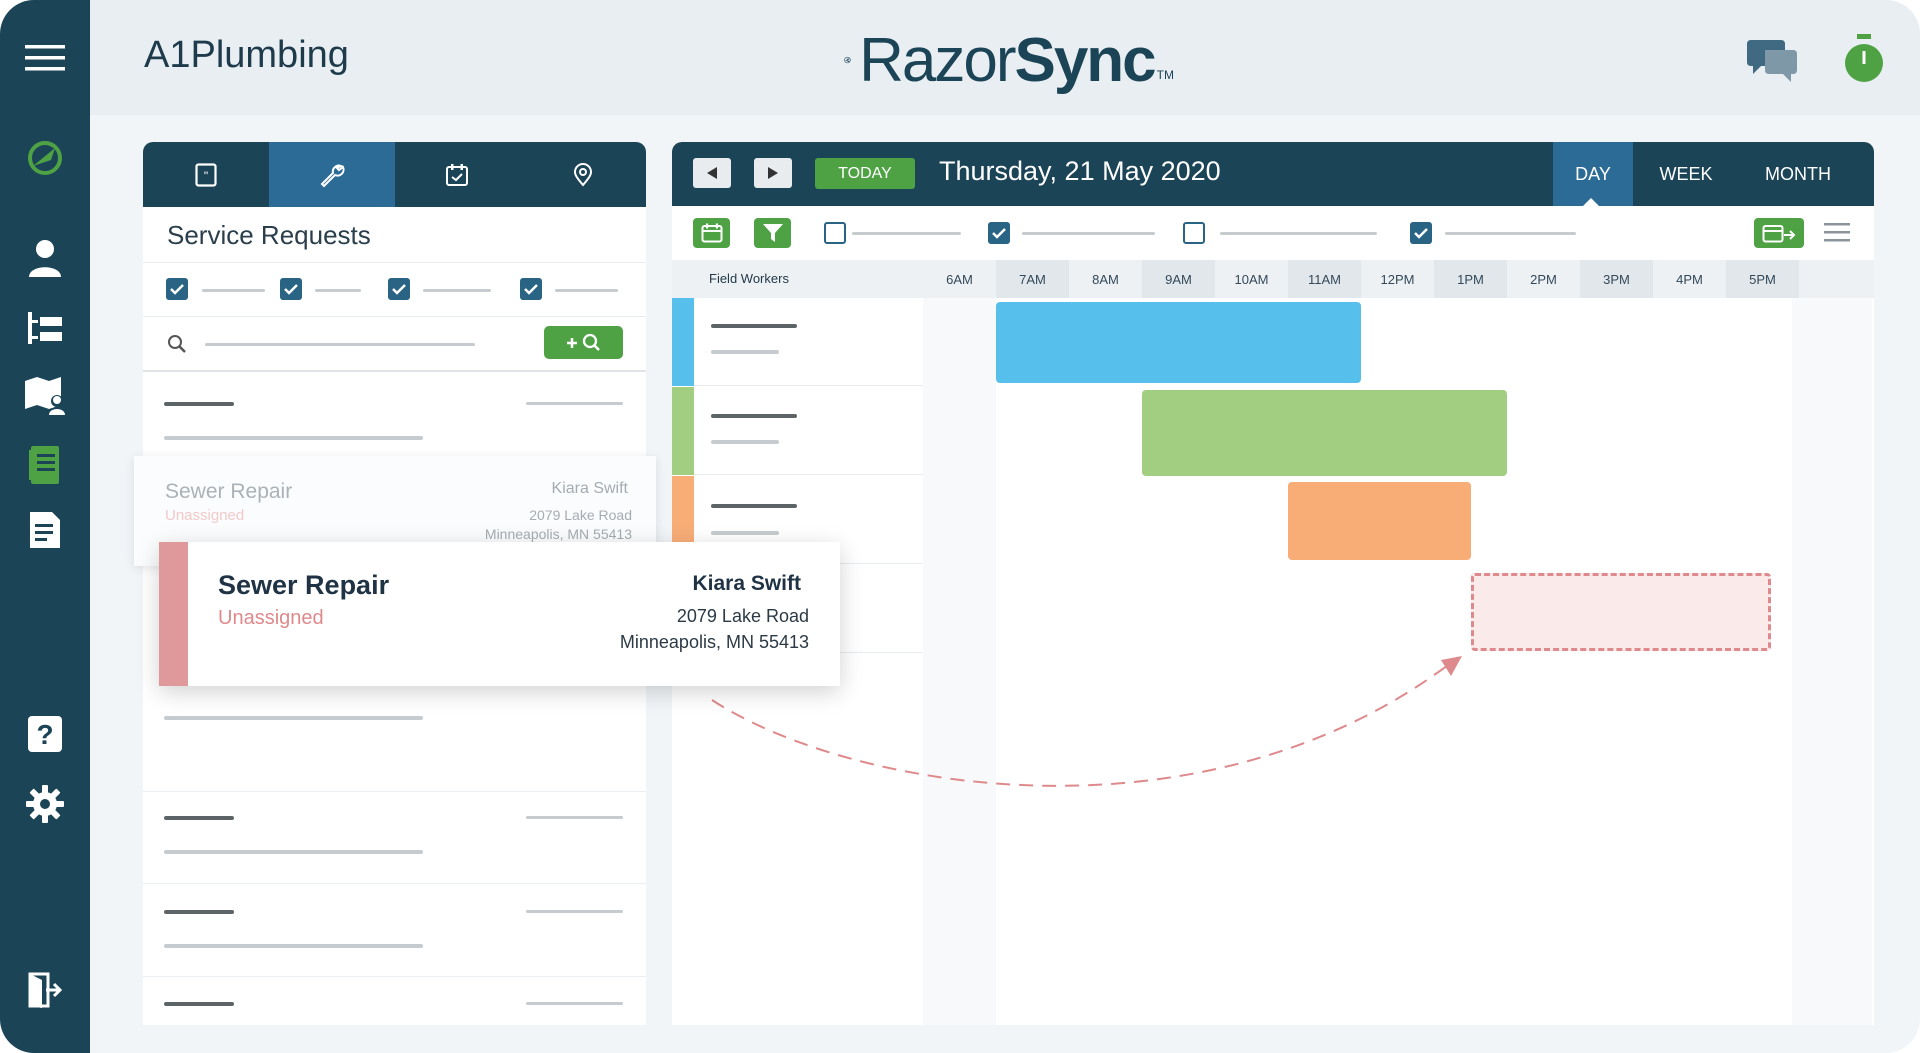  I want to click on card-color-stripe, so click(173, 614).